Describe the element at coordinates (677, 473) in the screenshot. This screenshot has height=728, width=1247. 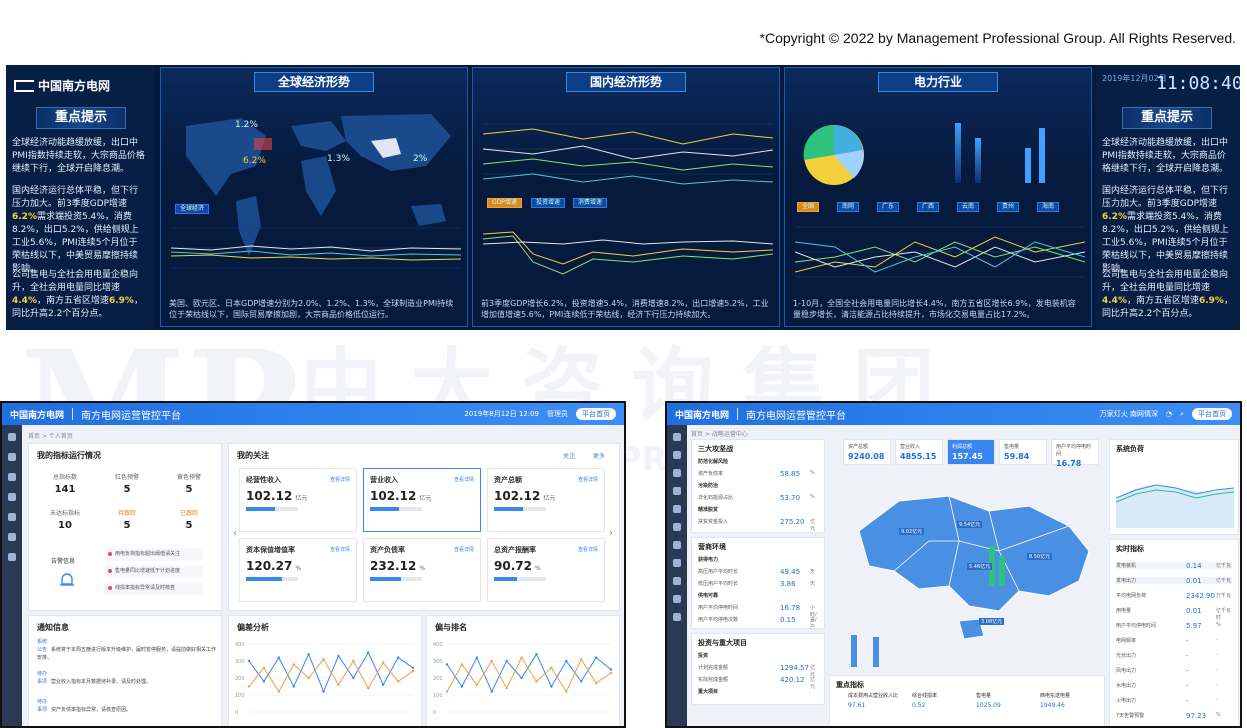
I see `globe-icon` at that location.